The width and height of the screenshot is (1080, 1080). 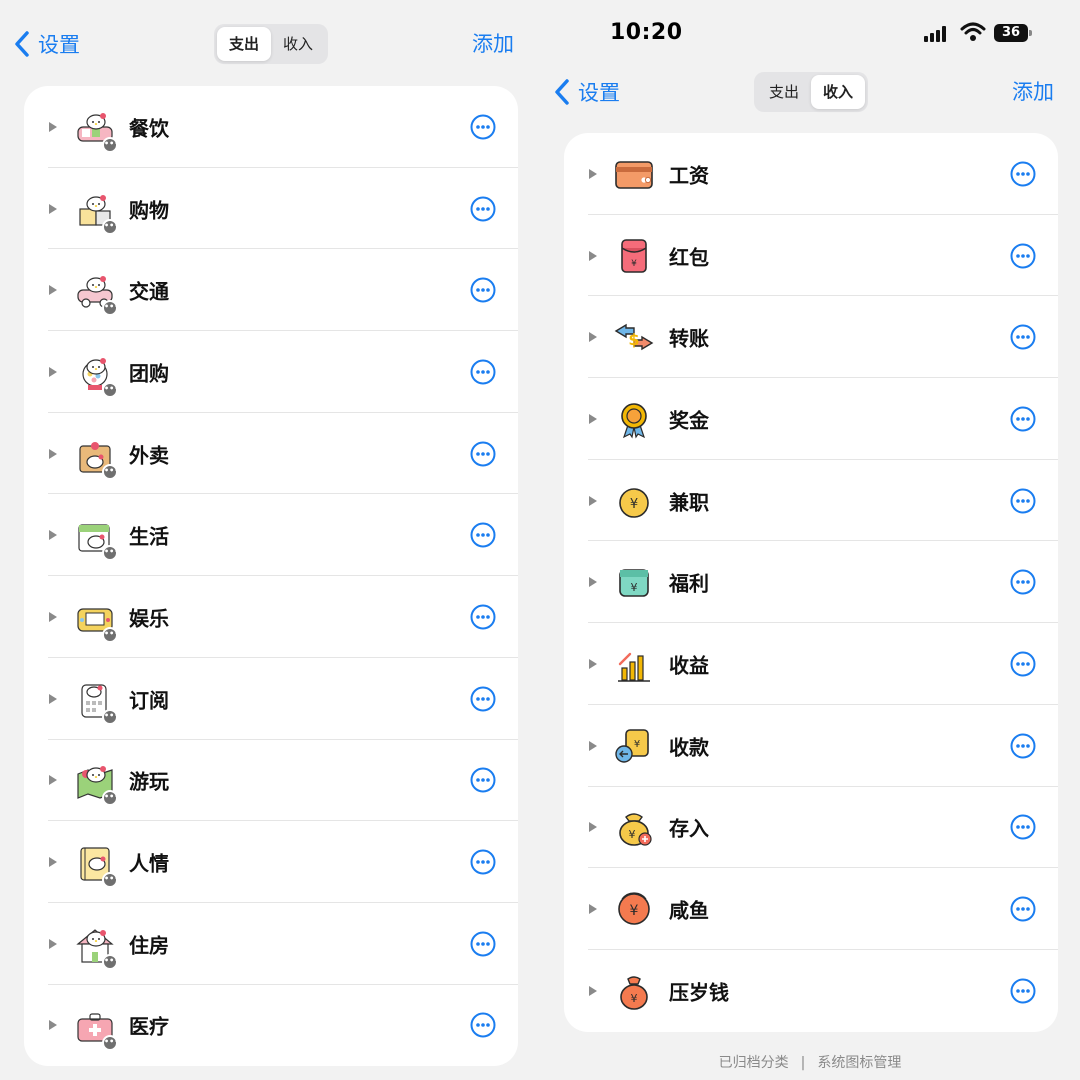 What do you see at coordinates (271, 372) in the screenshot?
I see `list-item: ••• 团购` at bounding box center [271, 372].